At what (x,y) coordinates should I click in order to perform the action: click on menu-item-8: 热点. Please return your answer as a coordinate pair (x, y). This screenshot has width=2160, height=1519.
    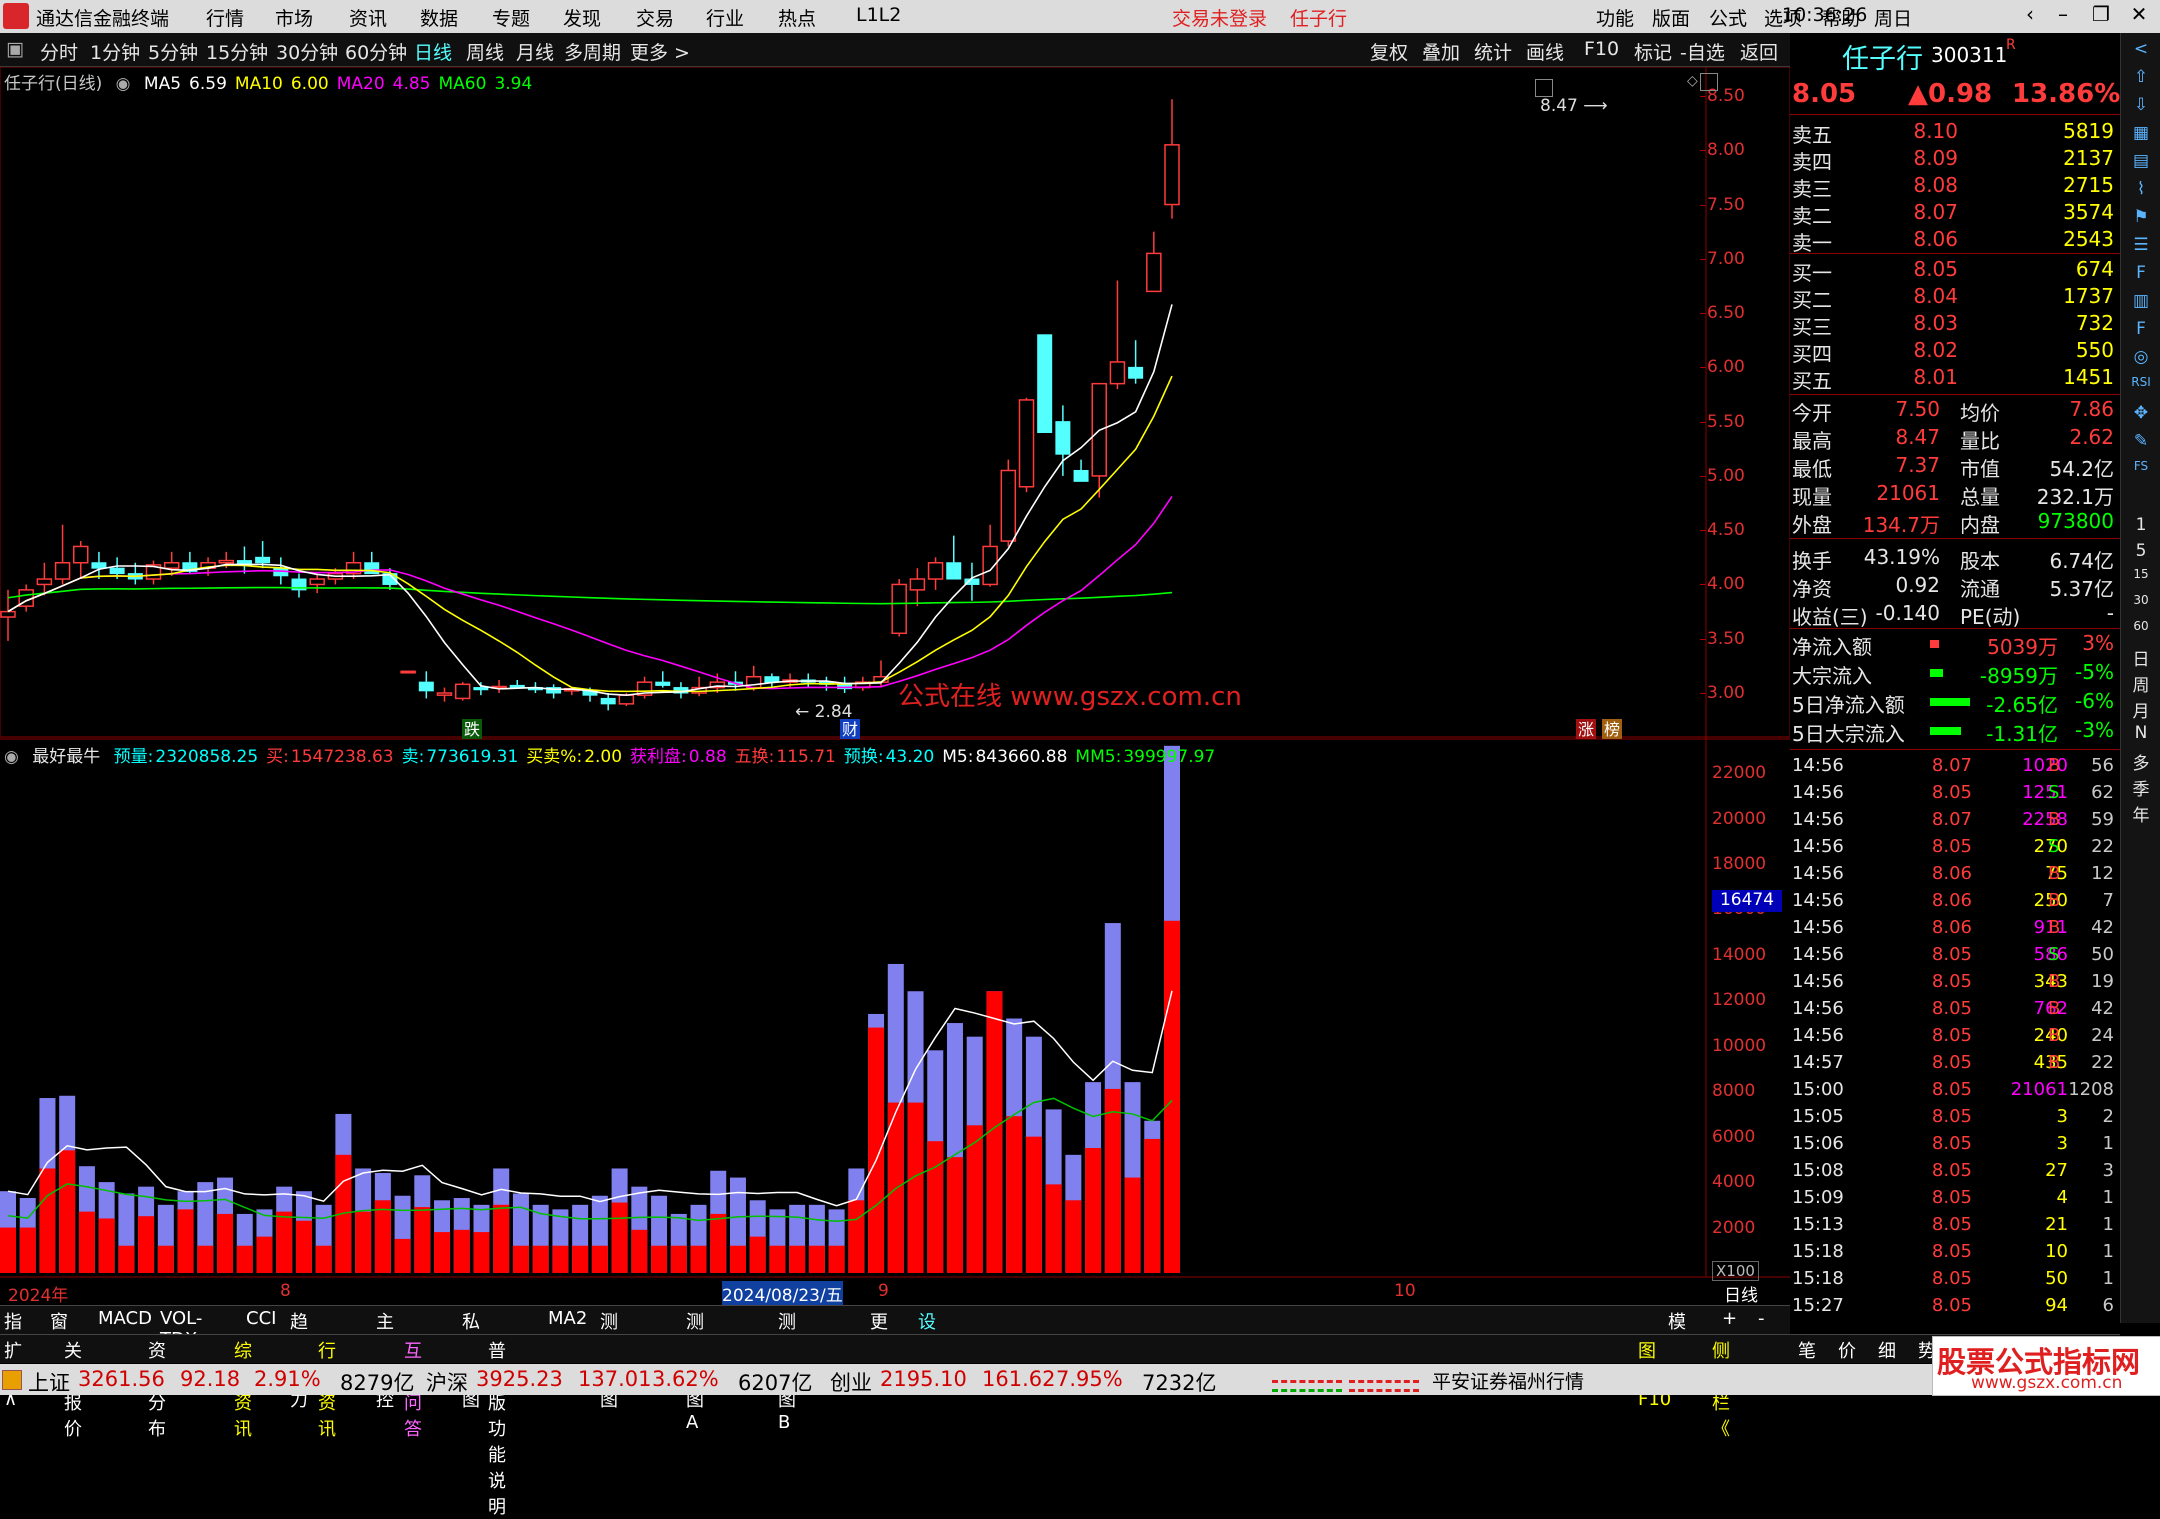
    Looking at the image, I should click on (797, 17).